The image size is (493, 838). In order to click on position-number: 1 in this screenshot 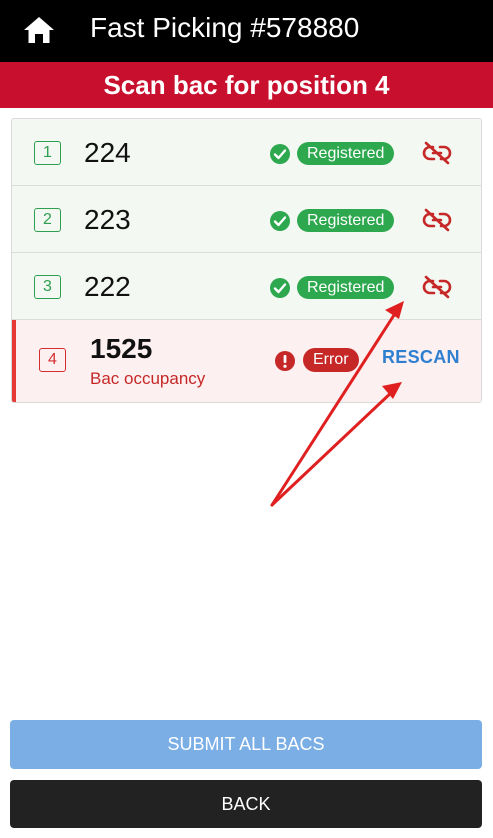, I will do `click(47, 153)`.